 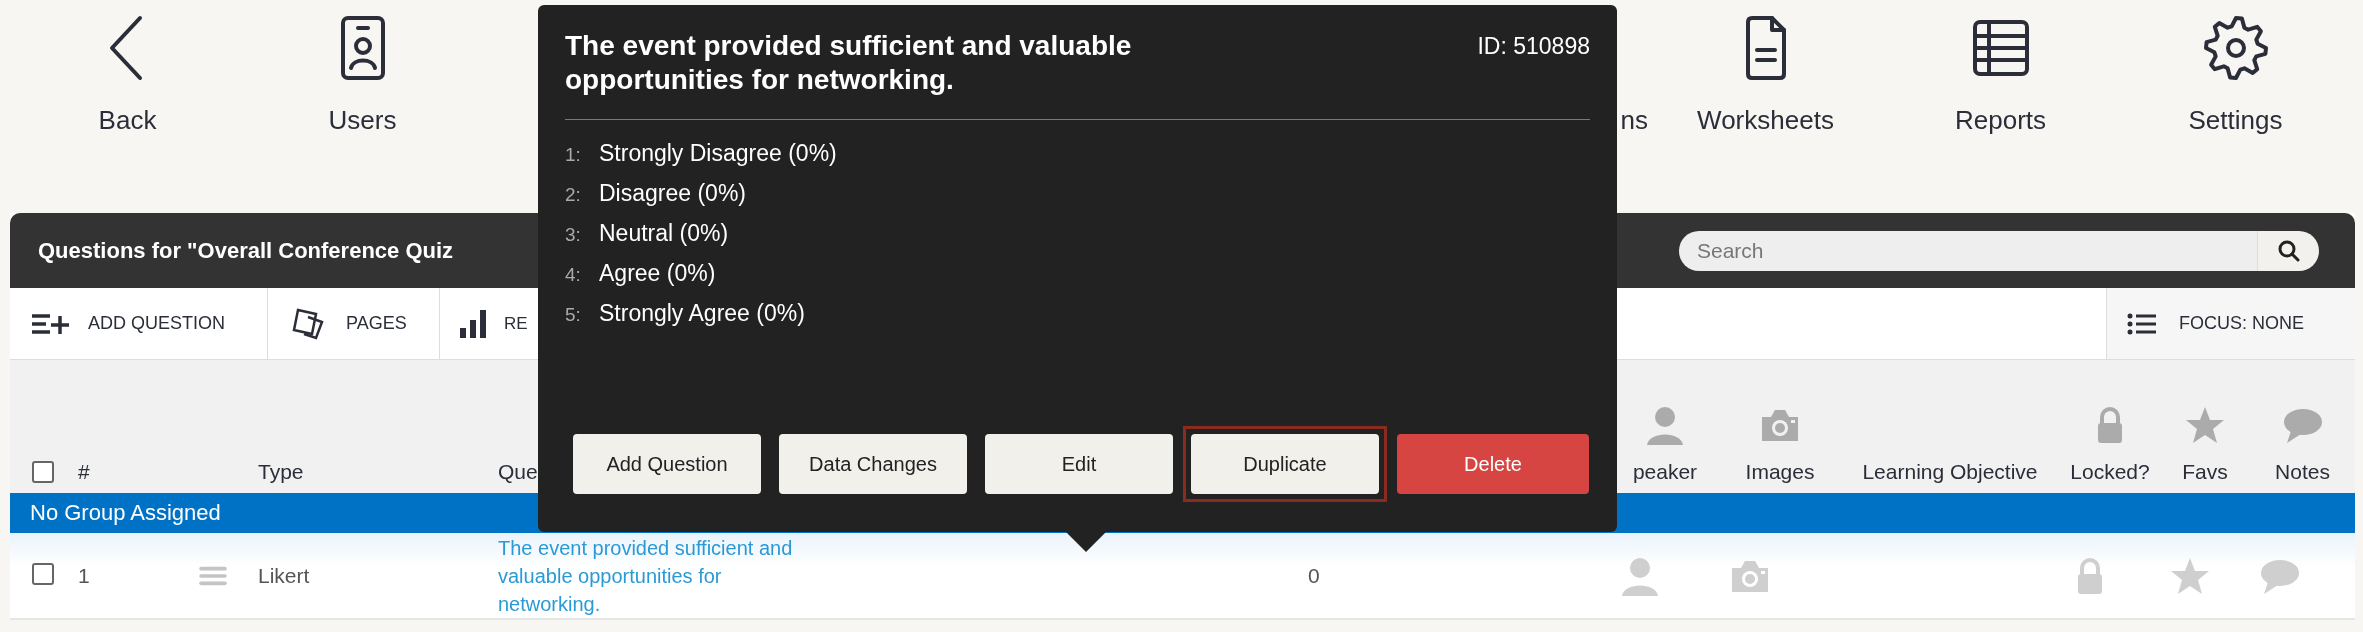 I want to click on drag-handle-icon, so click(x=213, y=575).